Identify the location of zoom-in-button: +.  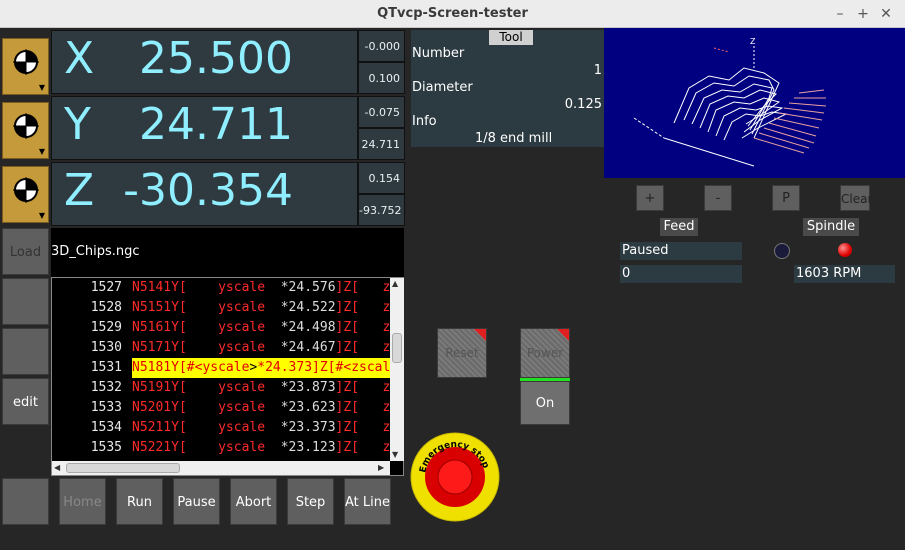
(650, 198).